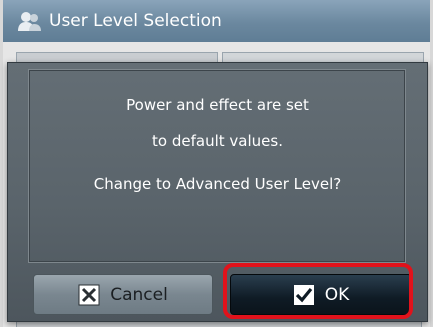 Image resolution: width=433 pixels, height=327 pixels. I want to click on close-icon, so click(89, 295).